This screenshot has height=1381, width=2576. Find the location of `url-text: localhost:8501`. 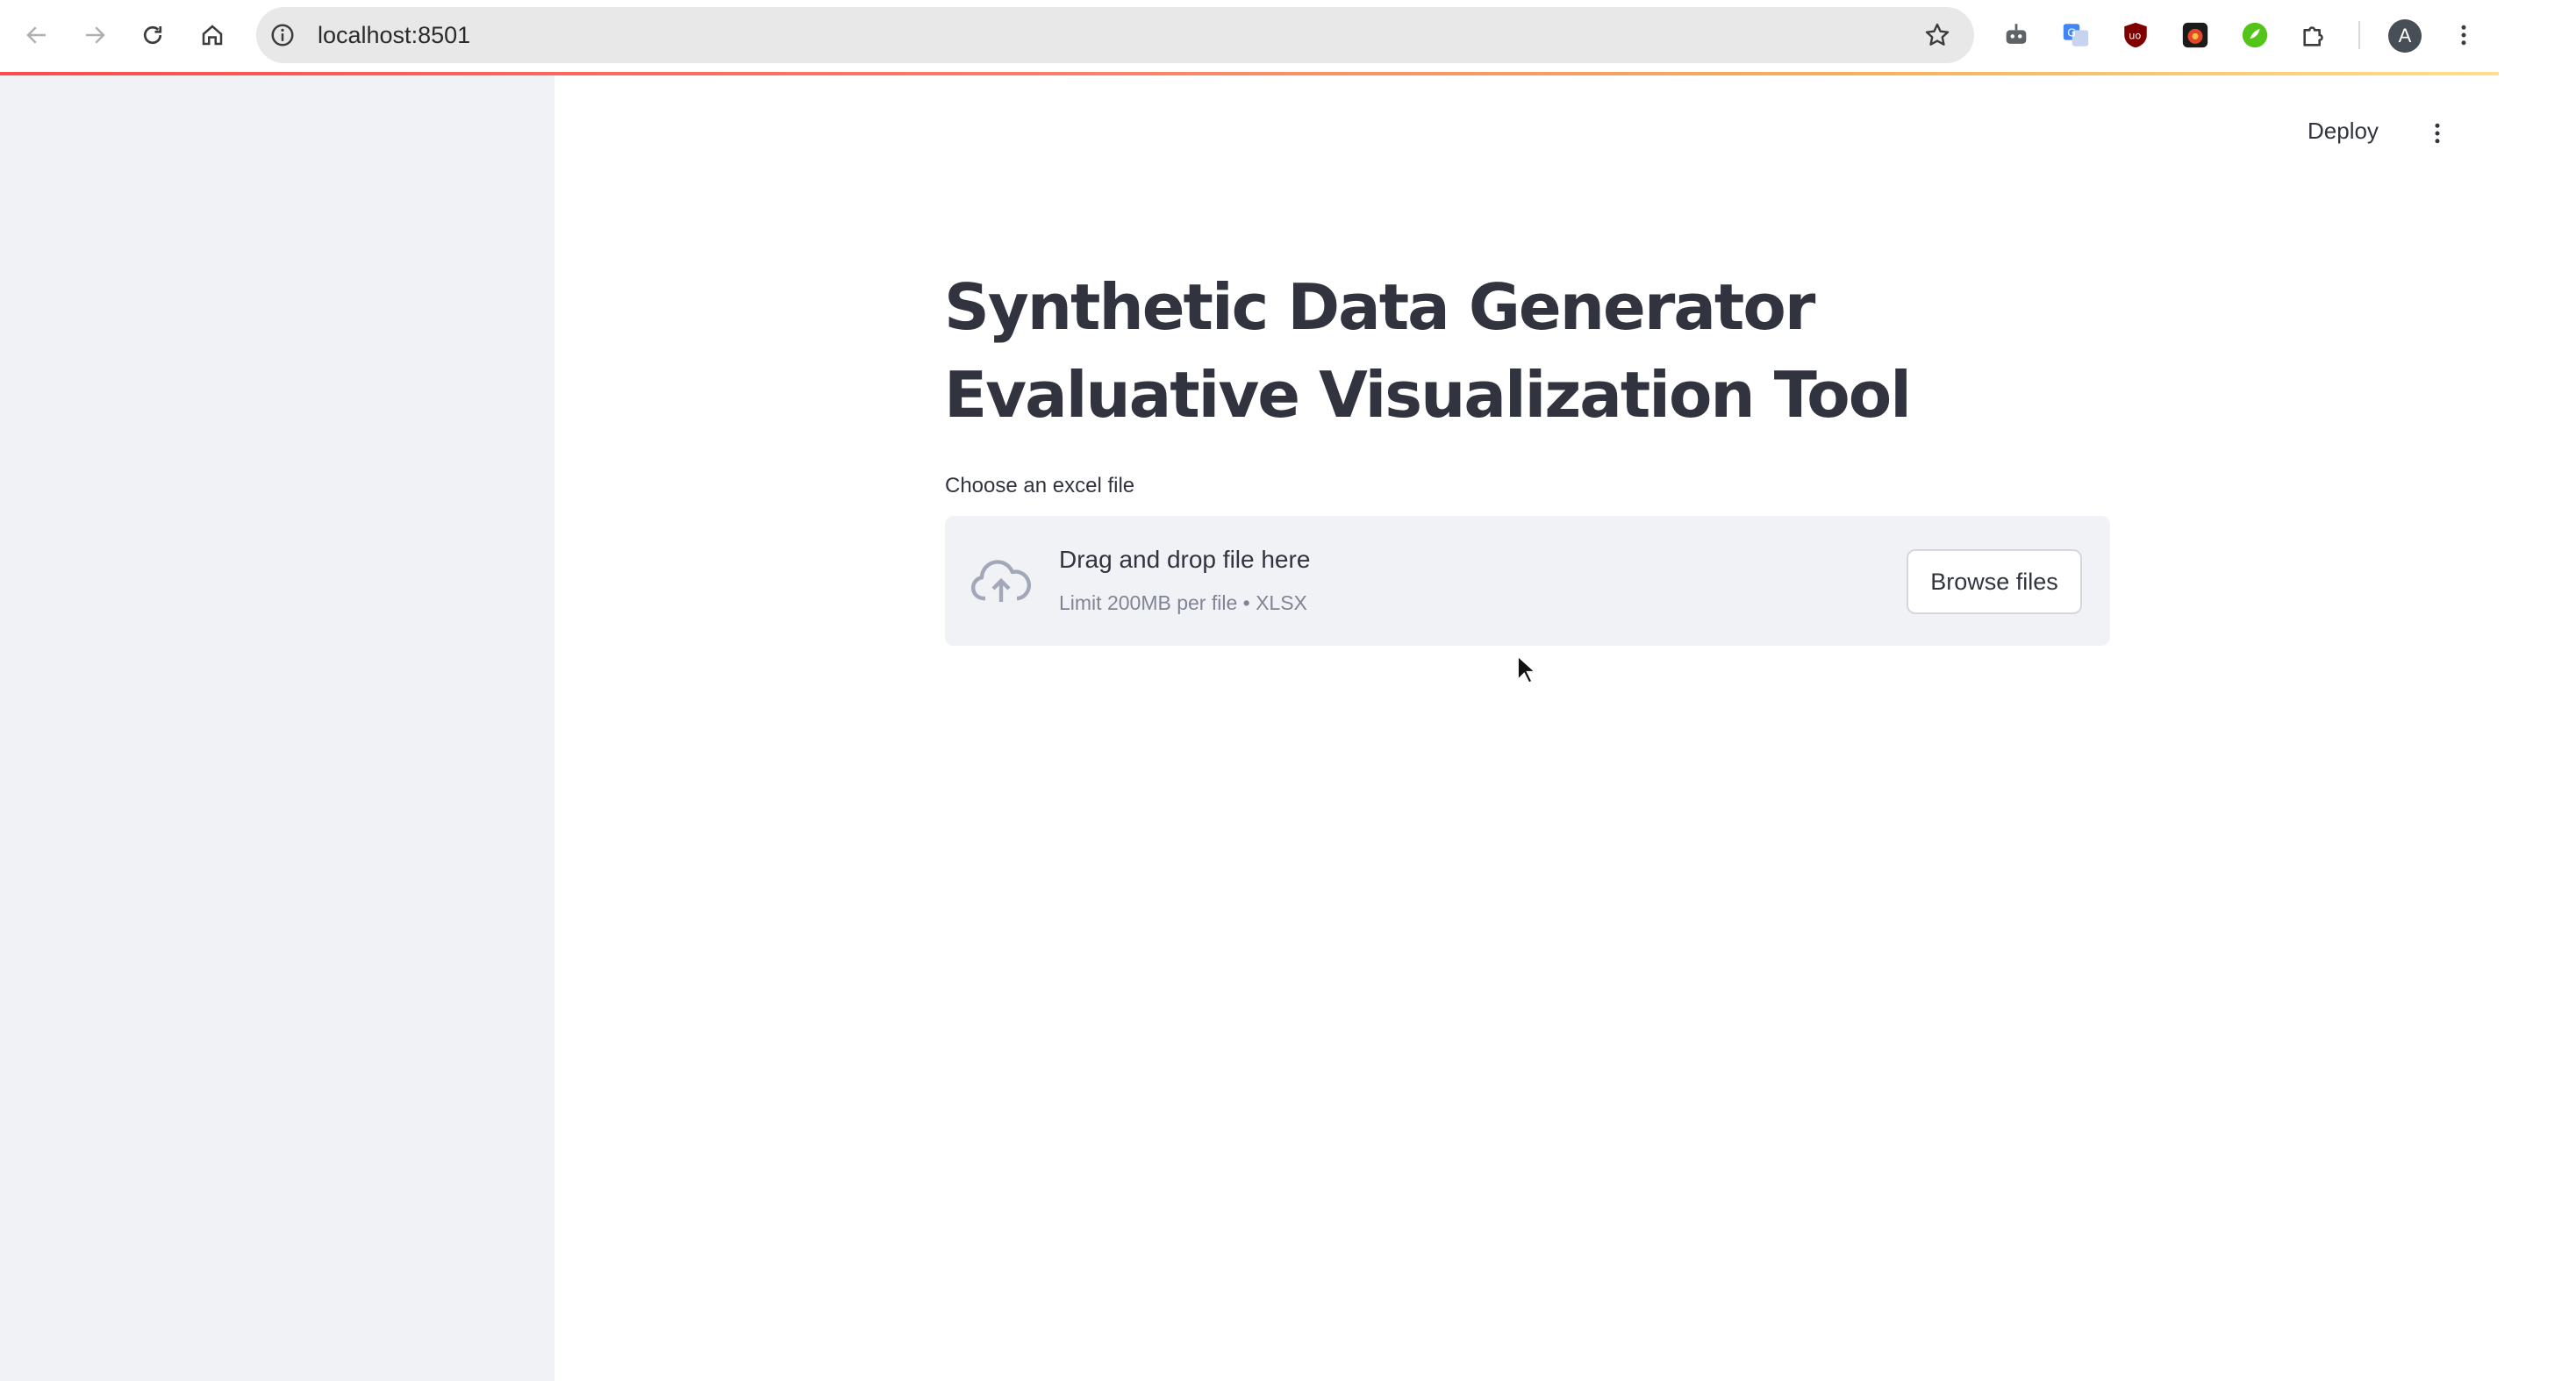

url-text: localhost:8501 is located at coordinates (394, 35).